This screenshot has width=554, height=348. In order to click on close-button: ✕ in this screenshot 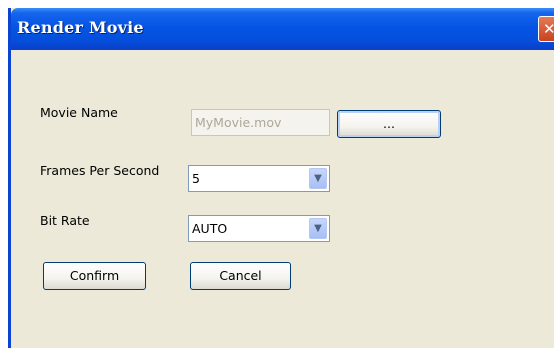, I will do `click(546, 29)`.